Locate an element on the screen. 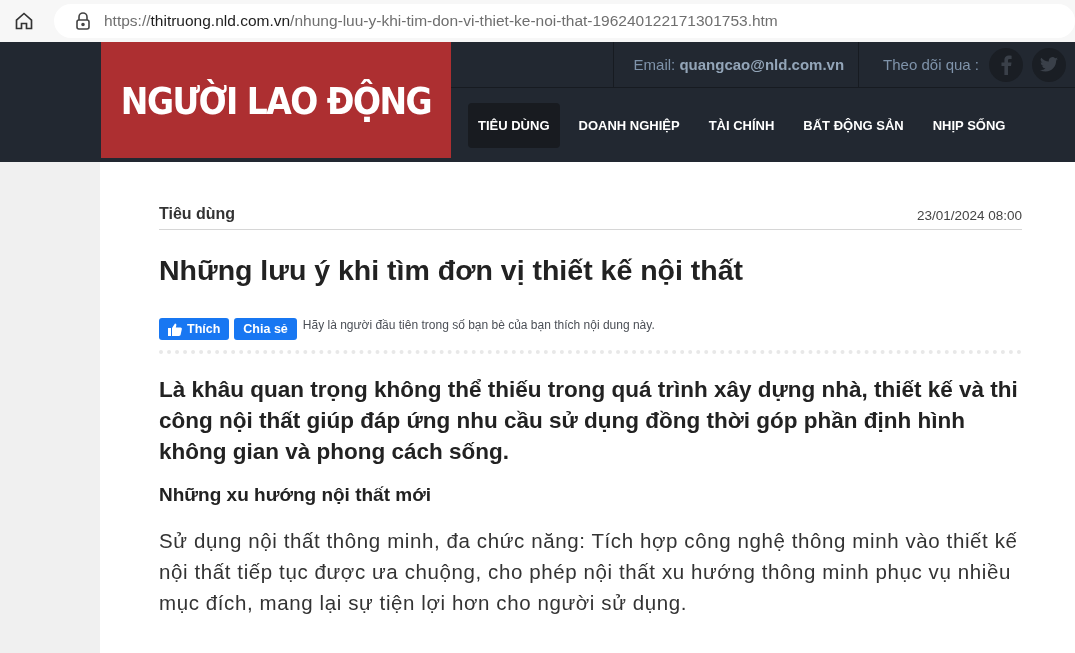  category-link: Tiêu dùng is located at coordinates (197, 214).